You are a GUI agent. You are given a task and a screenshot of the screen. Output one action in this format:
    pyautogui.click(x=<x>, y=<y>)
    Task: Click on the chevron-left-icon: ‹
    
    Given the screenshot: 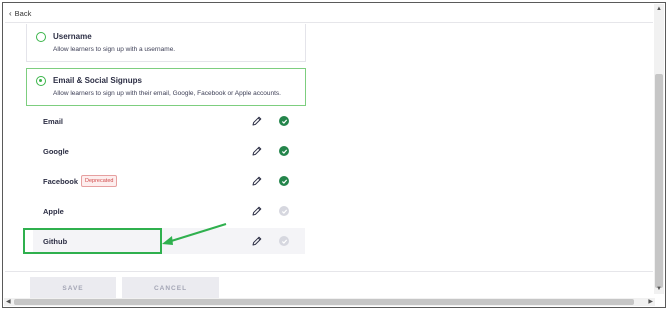 What is the action you would take?
    pyautogui.click(x=10, y=13)
    